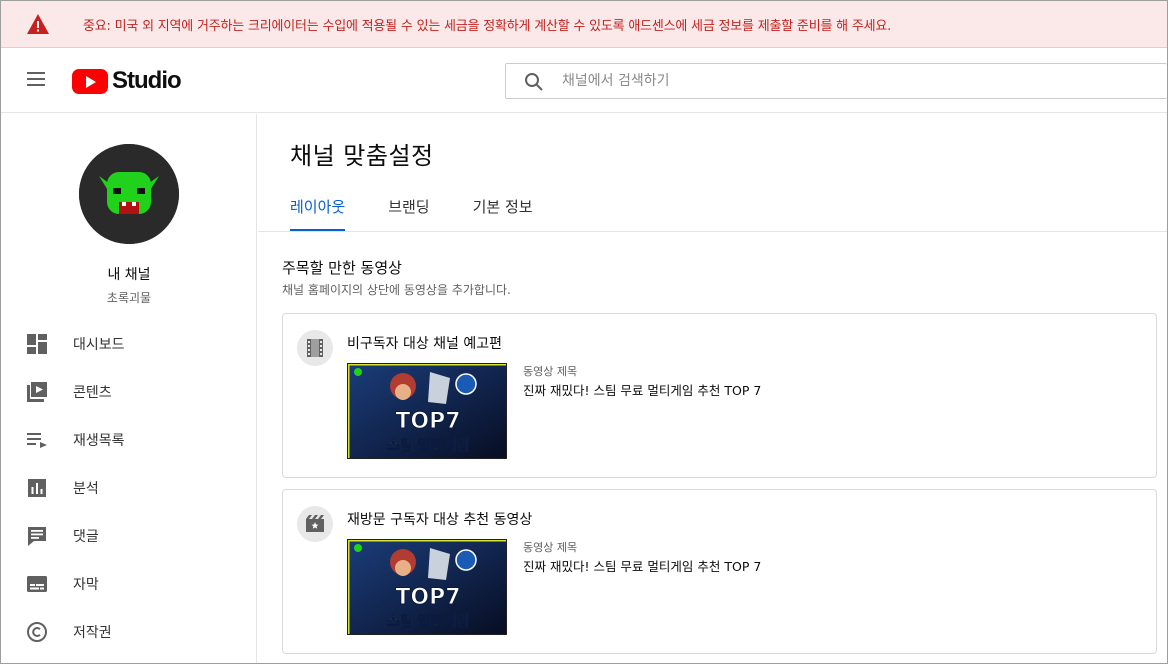 This screenshot has height=664, width=1168. Describe the element at coordinates (99, 441) in the screenshot. I see `sidebar-item-label: 재생목록` at that location.